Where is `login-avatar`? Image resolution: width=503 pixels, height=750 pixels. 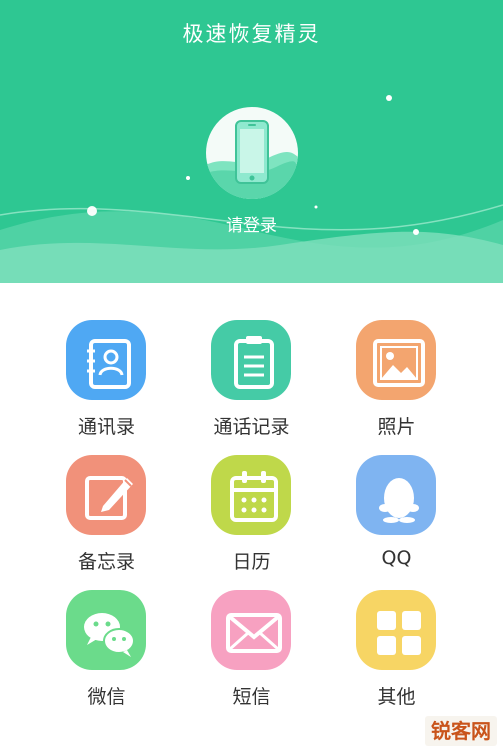 login-avatar is located at coordinates (252, 153).